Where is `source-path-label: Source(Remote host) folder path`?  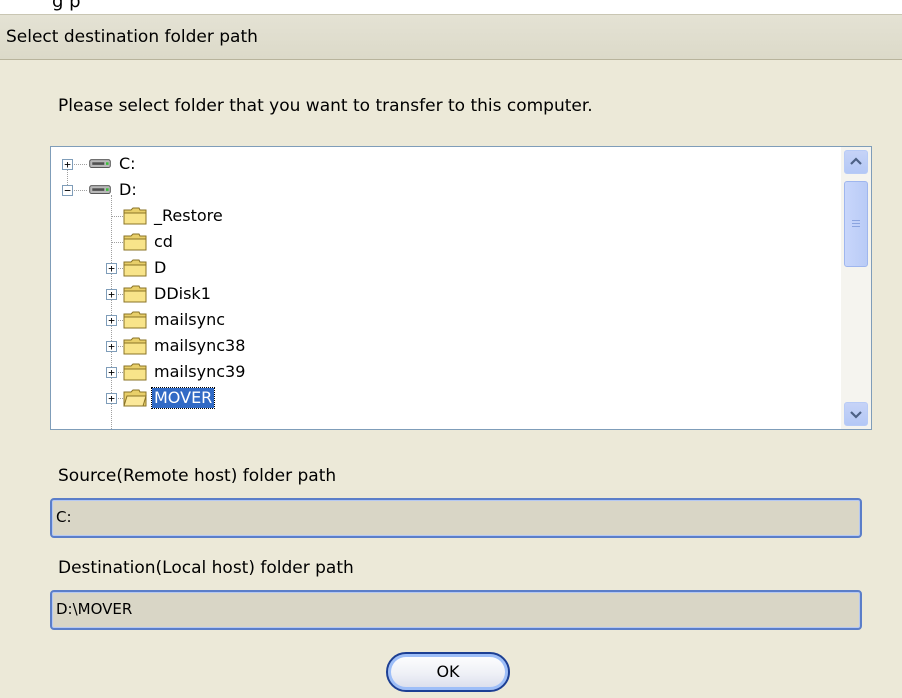 source-path-label: Source(Remote host) folder path is located at coordinates (197, 476).